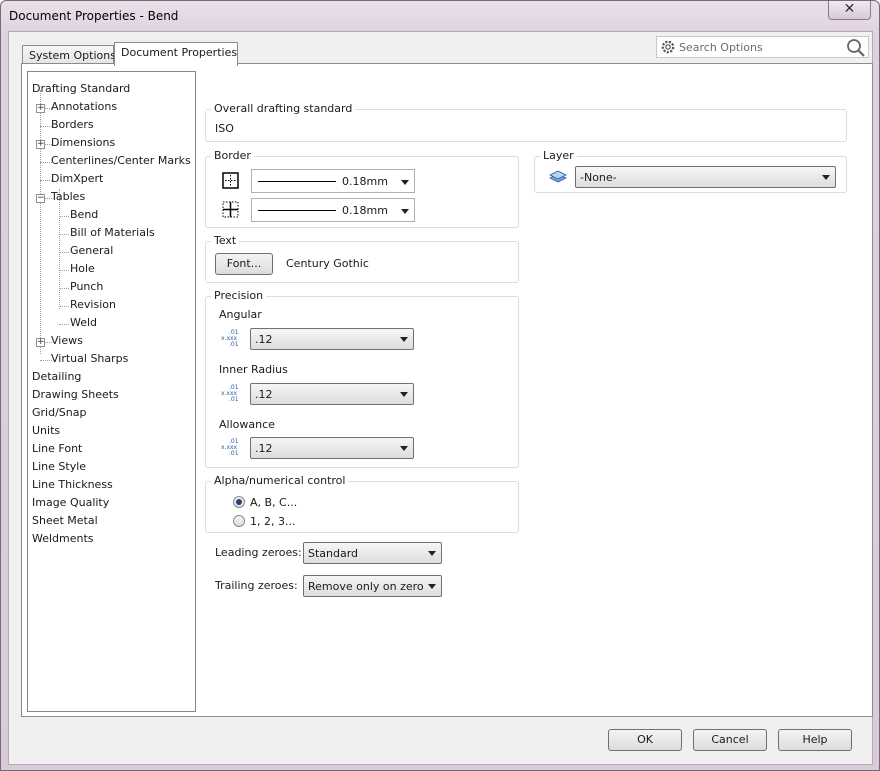 This screenshot has width=880, height=771. What do you see at coordinates (230, 182) in the screenshot?
I see `outer-border-icon` at bounding box center [230, 182].